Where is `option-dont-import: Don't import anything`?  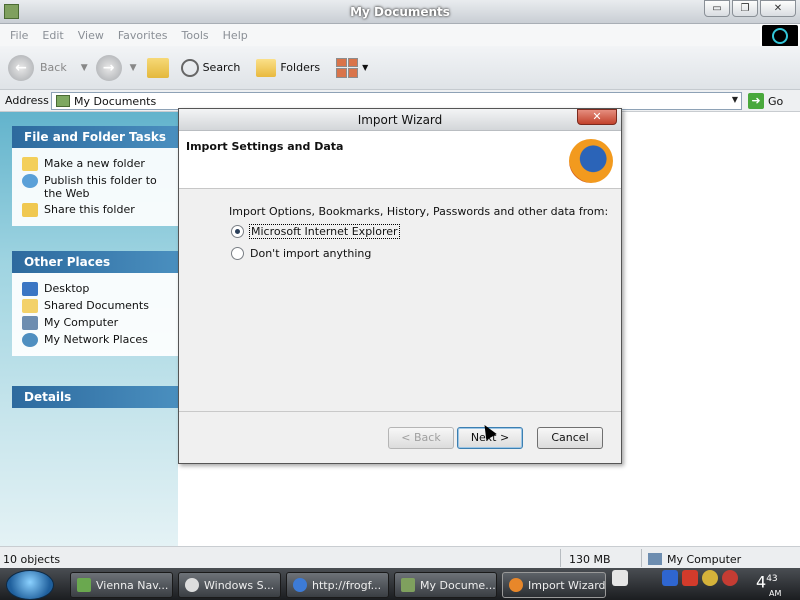
option-dont-import: Don't import anything is located at coordinates (301, 253).